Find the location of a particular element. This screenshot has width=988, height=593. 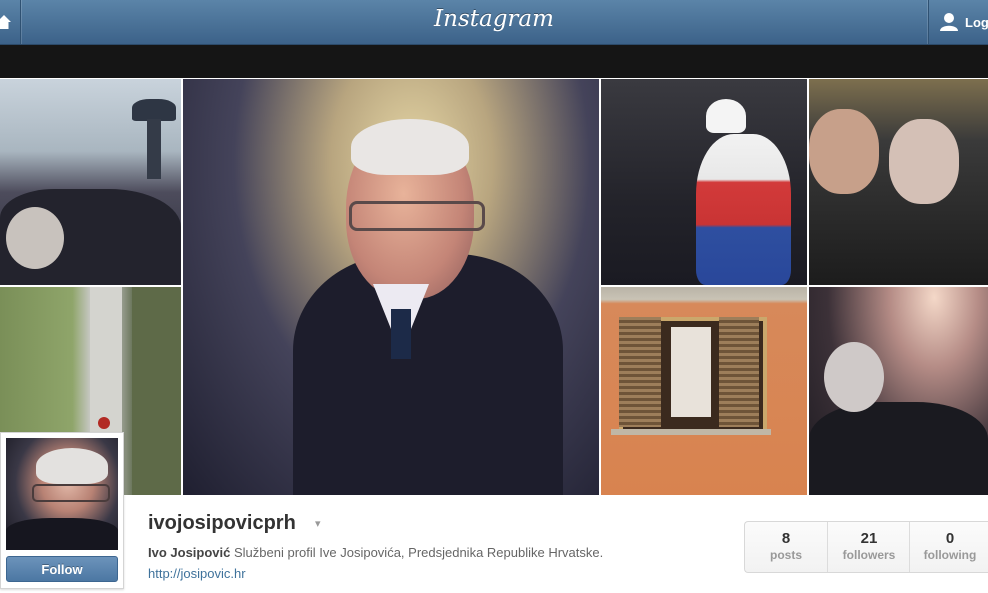

profile-card: Follow is located at coordinates (62, 510).